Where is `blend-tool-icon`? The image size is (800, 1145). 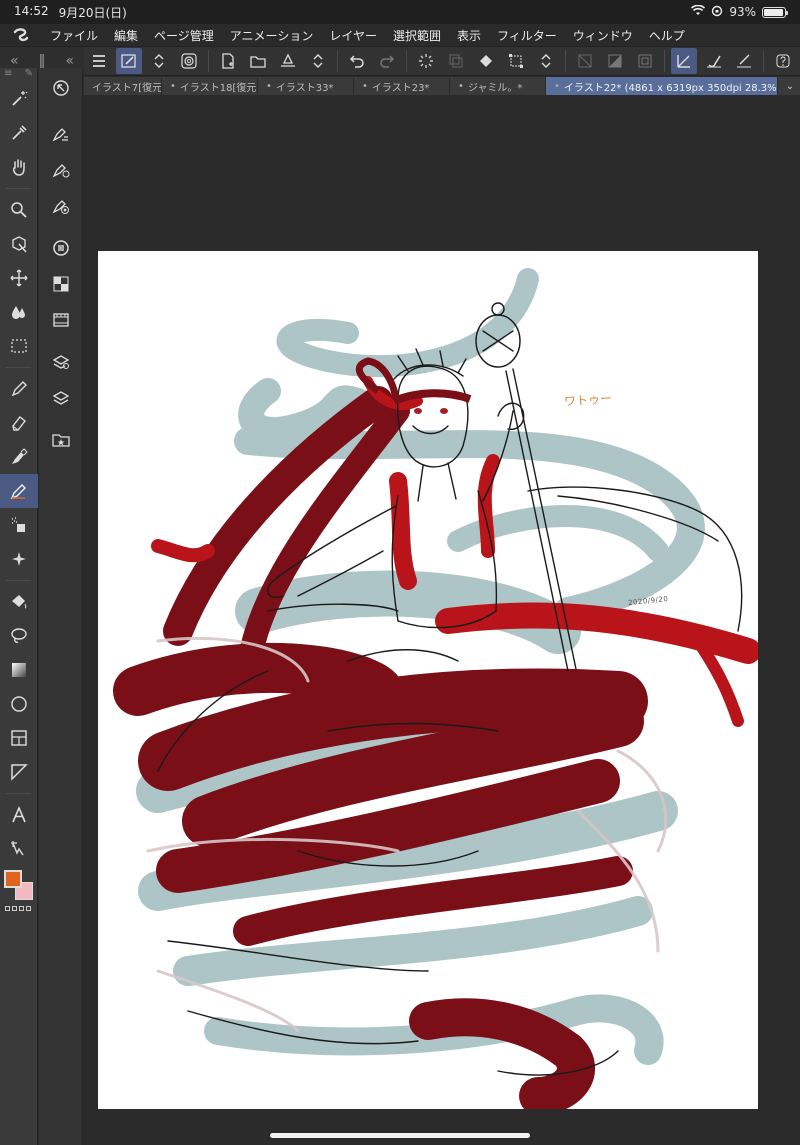
blend-tool-icon is located at coordinates (19, 312).